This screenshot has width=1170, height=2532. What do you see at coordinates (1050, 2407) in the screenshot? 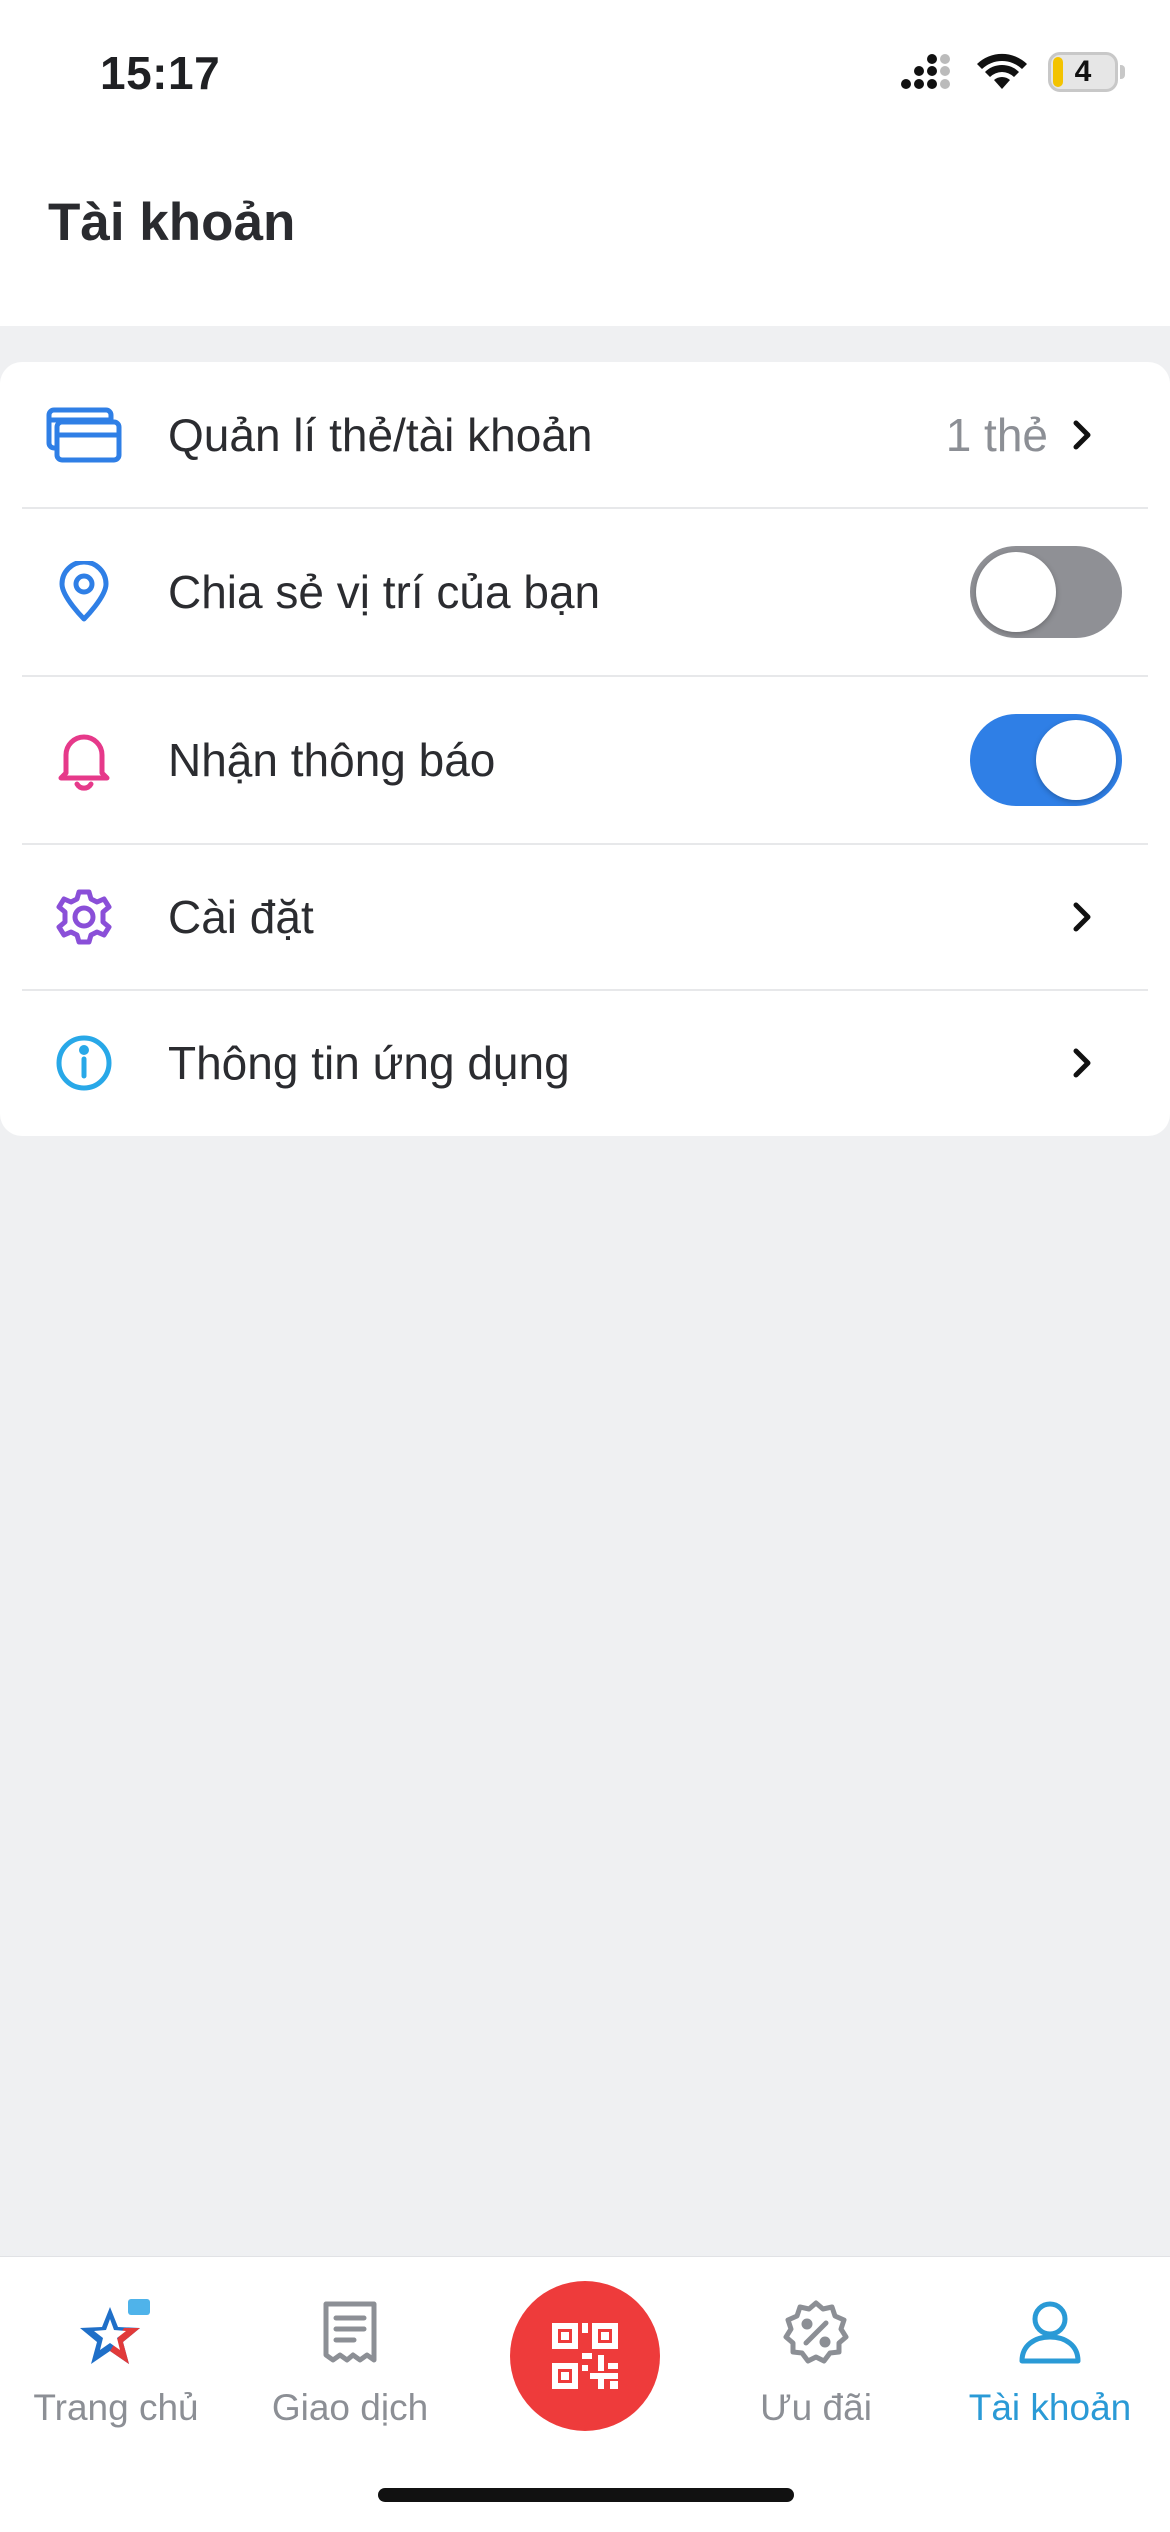
I see `nav-label: Tài khoản` at bounding box center [1050, 2407].